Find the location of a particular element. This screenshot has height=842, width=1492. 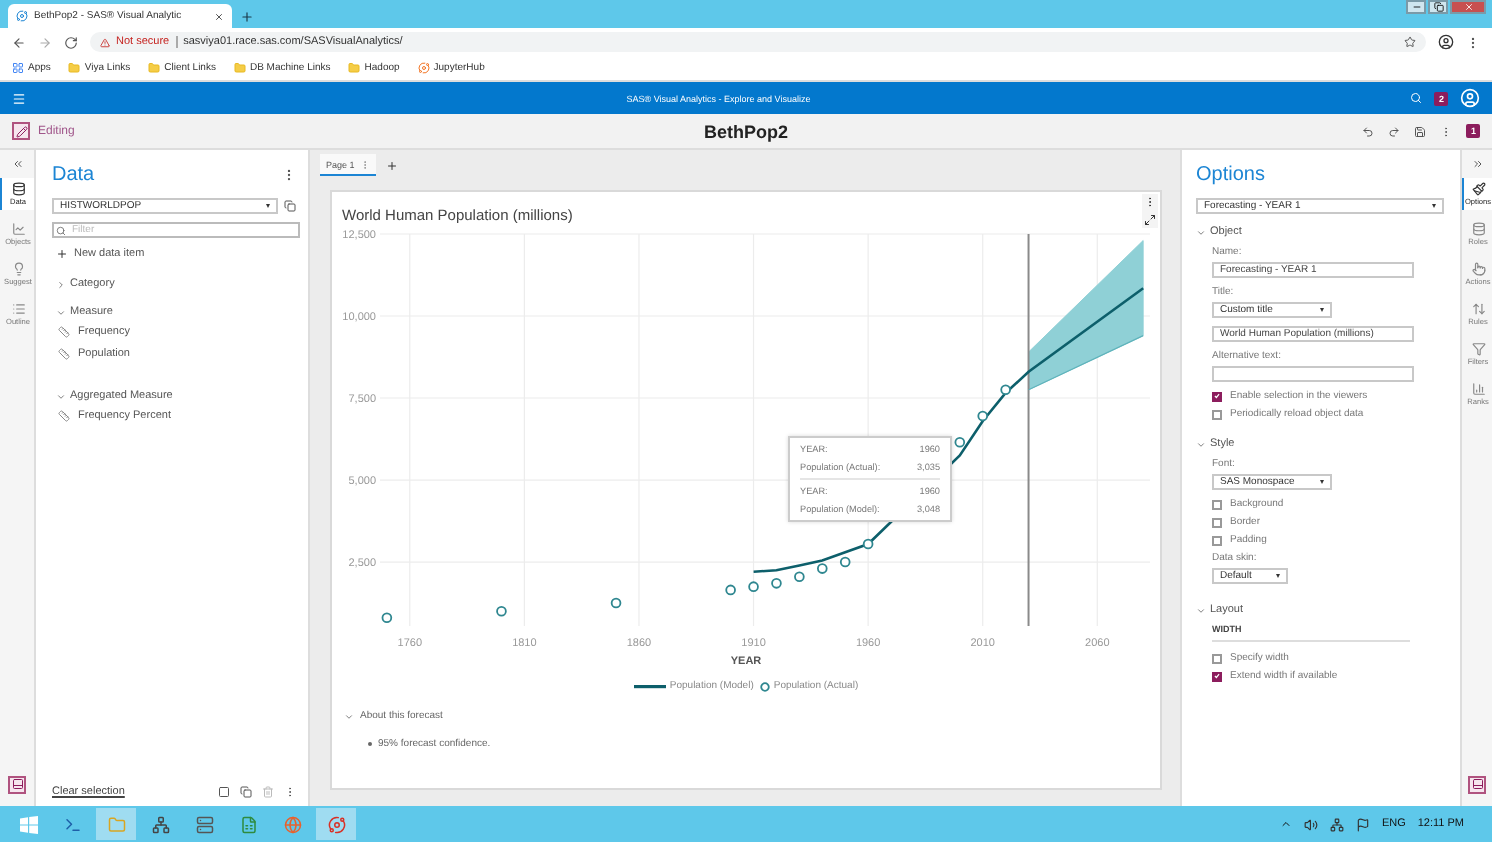

terminal-icon is located at coordinates (72, 824).